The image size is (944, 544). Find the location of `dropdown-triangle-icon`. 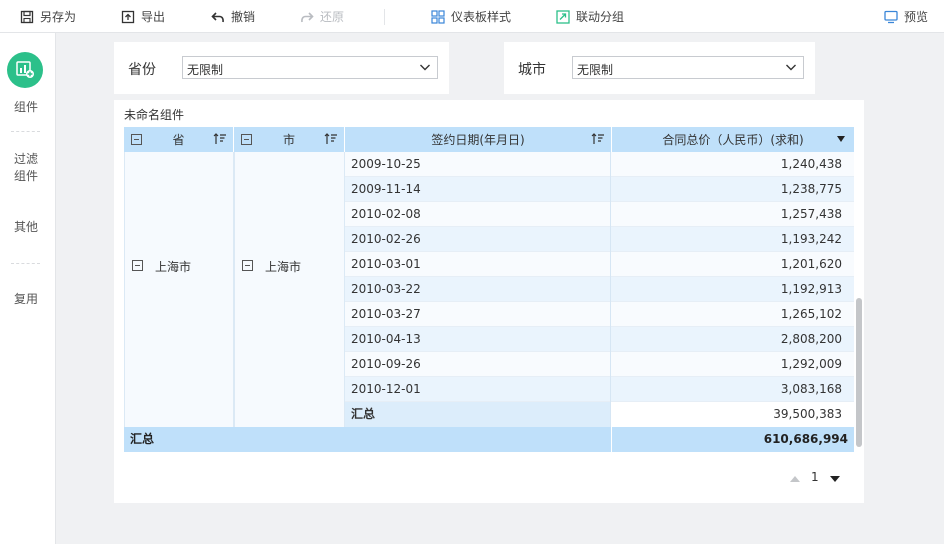

dropdown-triangle-icon is located at coordinates (841, 139).